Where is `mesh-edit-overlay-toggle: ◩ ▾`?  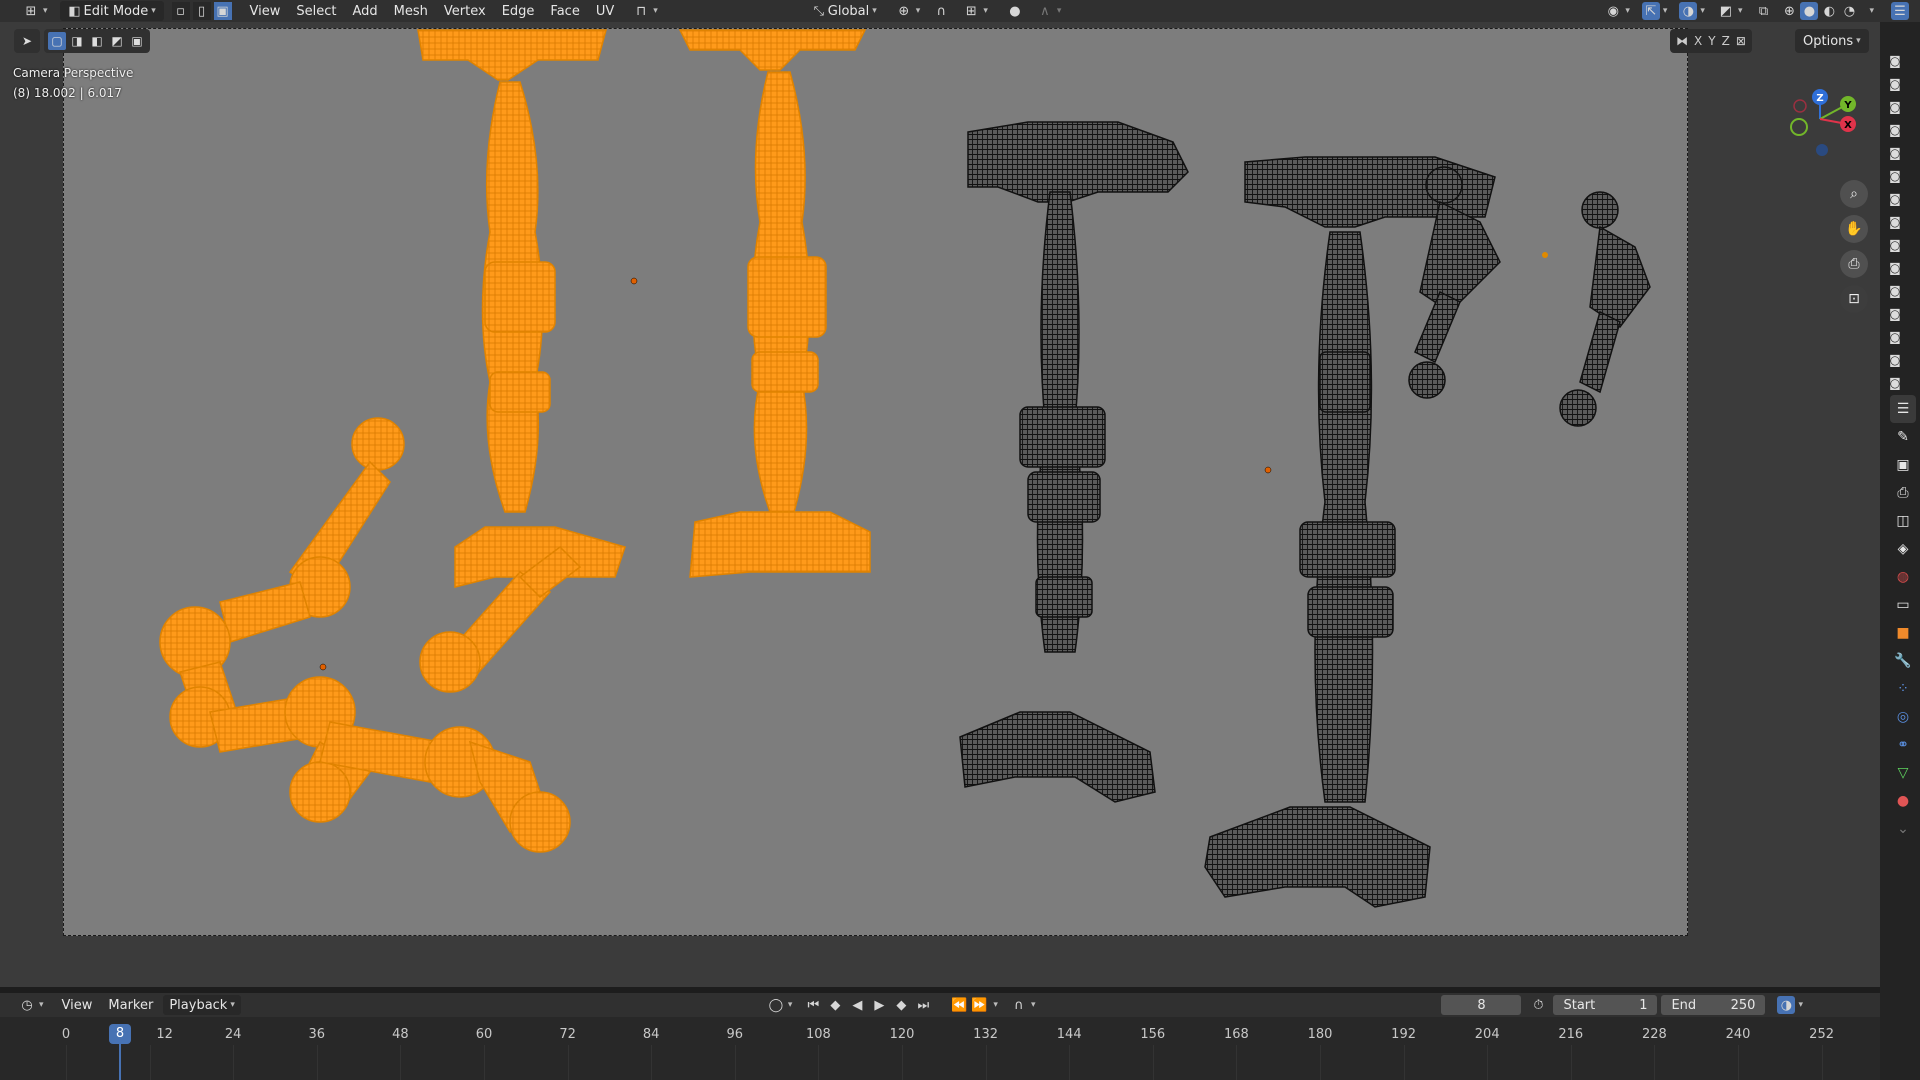 mesh-edit-overlay-toggle: ◩ ▾ is located at coordinates (1730, 11).